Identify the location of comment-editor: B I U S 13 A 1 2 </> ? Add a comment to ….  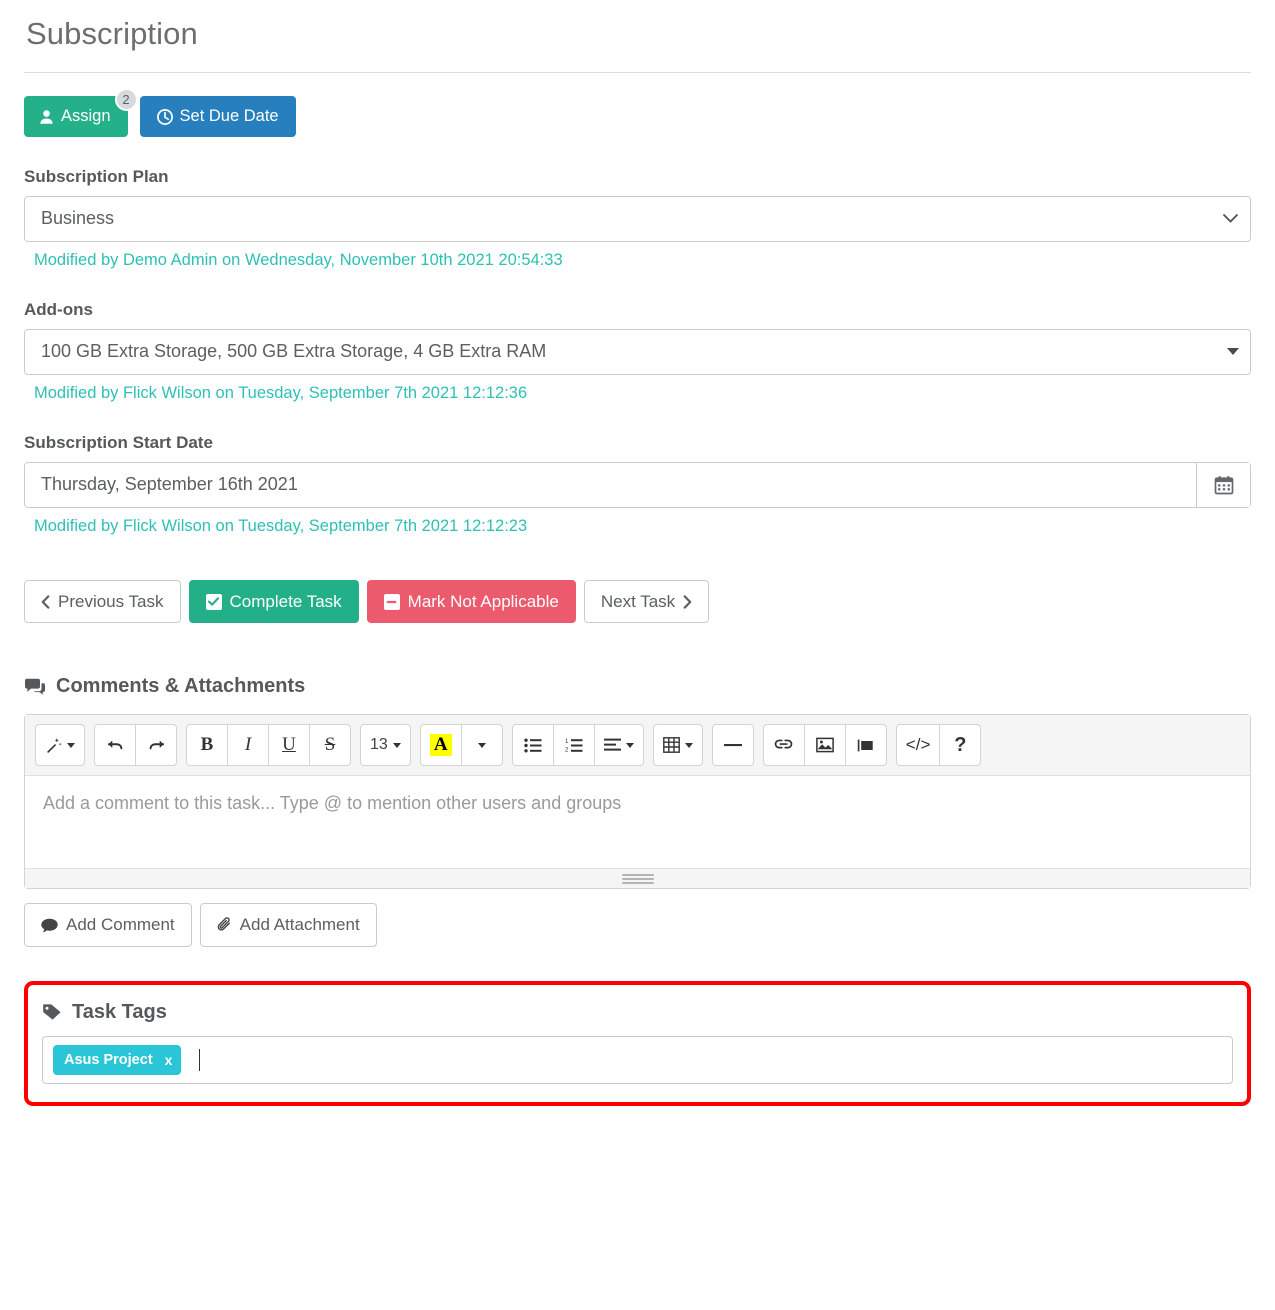
(637, 802).